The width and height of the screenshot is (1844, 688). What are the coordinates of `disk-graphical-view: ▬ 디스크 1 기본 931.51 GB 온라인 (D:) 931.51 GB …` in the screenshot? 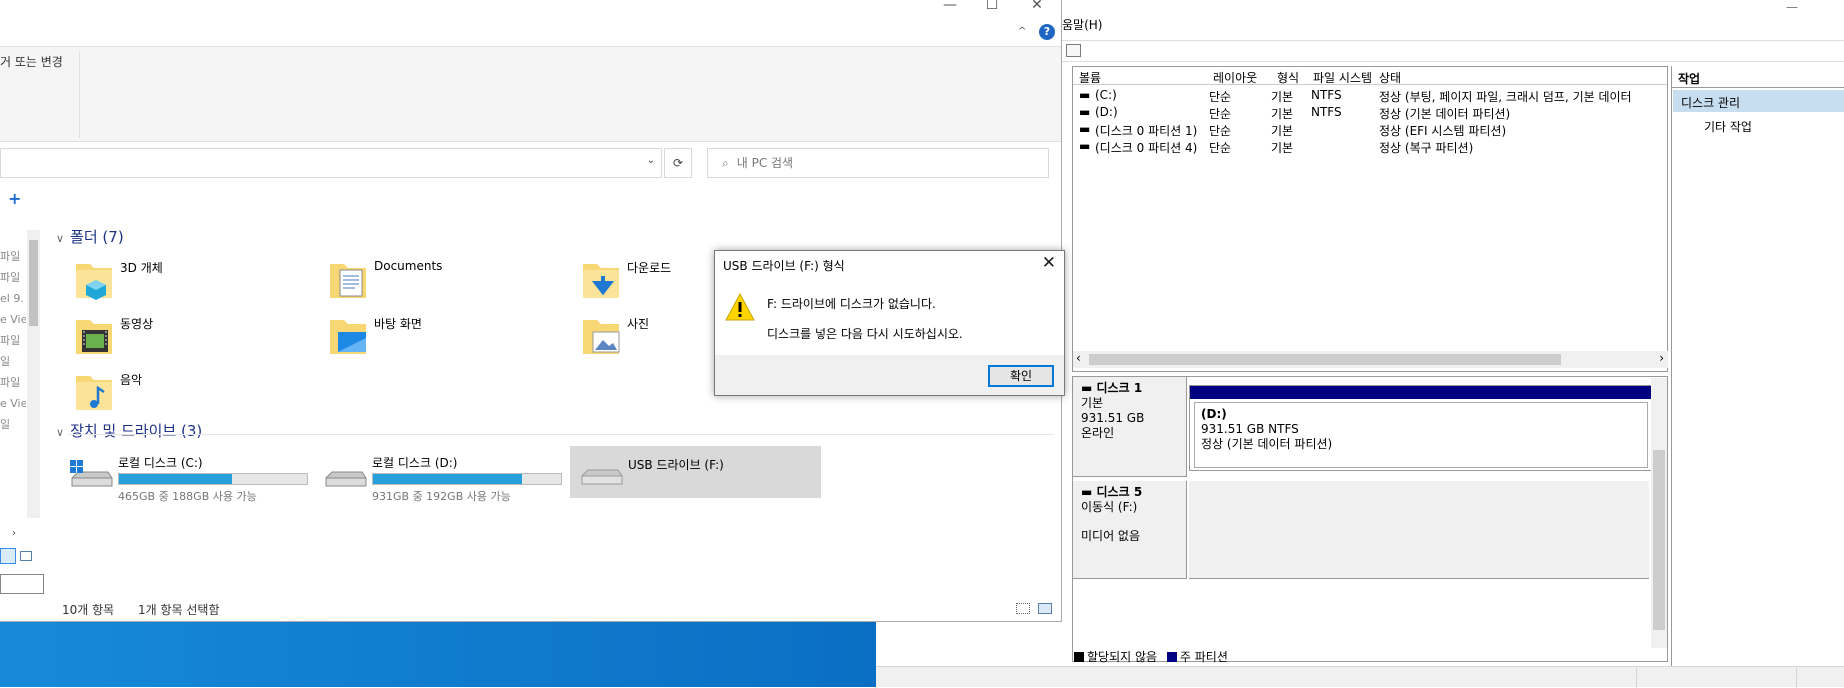 It's located at (1370, 519).